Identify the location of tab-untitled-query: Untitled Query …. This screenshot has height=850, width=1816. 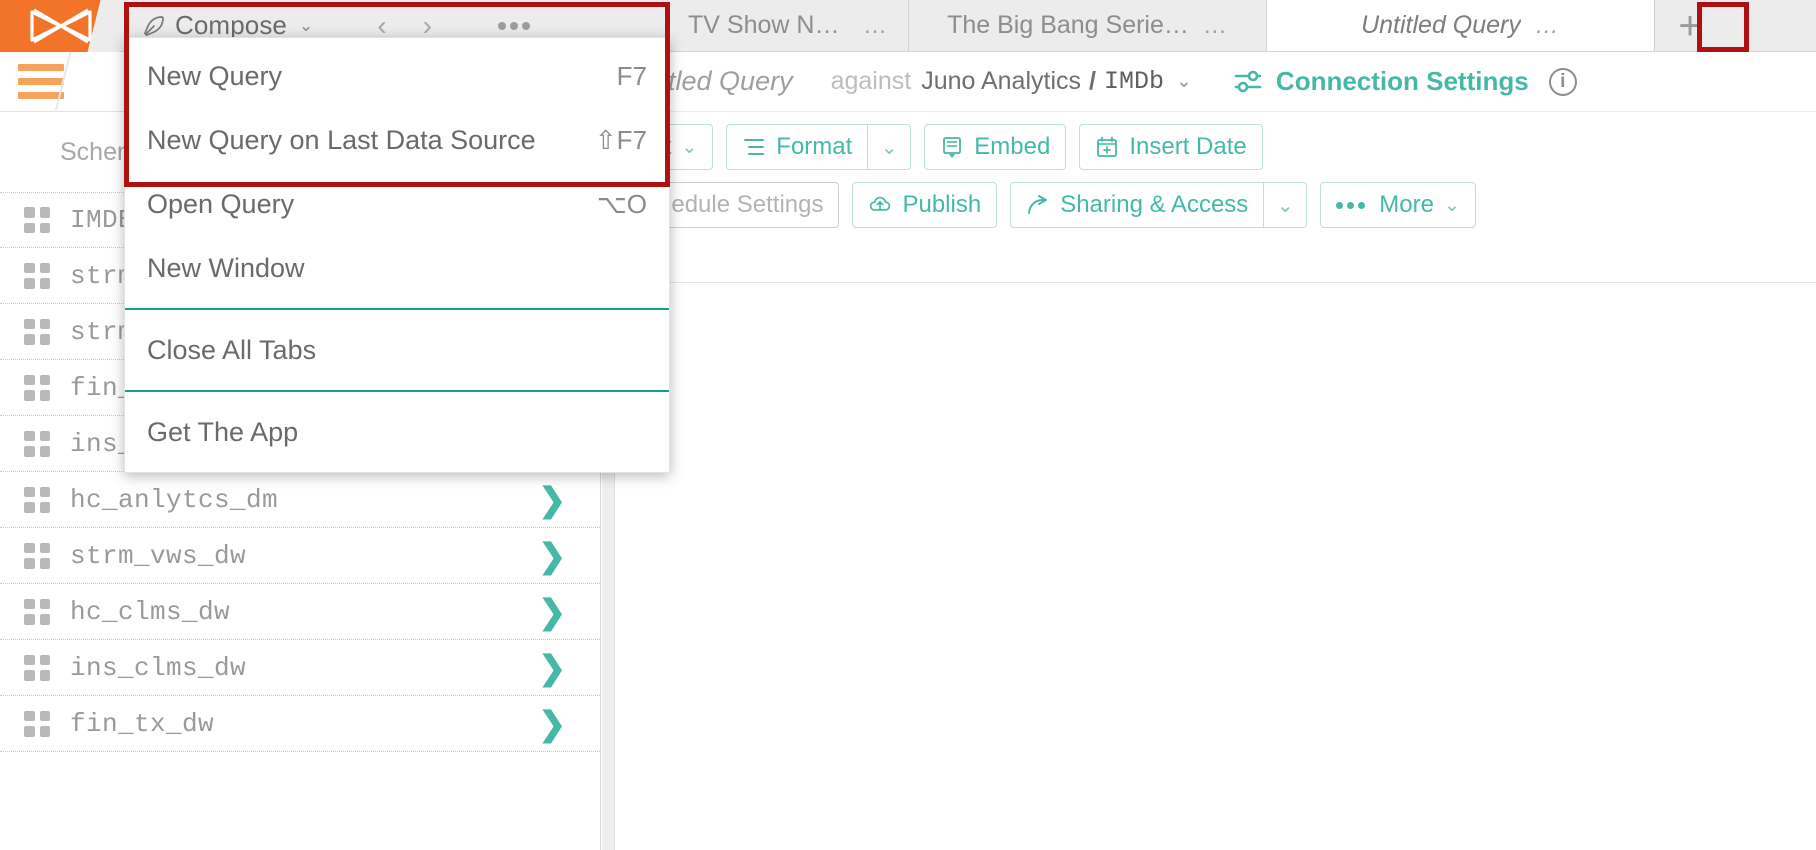
(1461, 25).